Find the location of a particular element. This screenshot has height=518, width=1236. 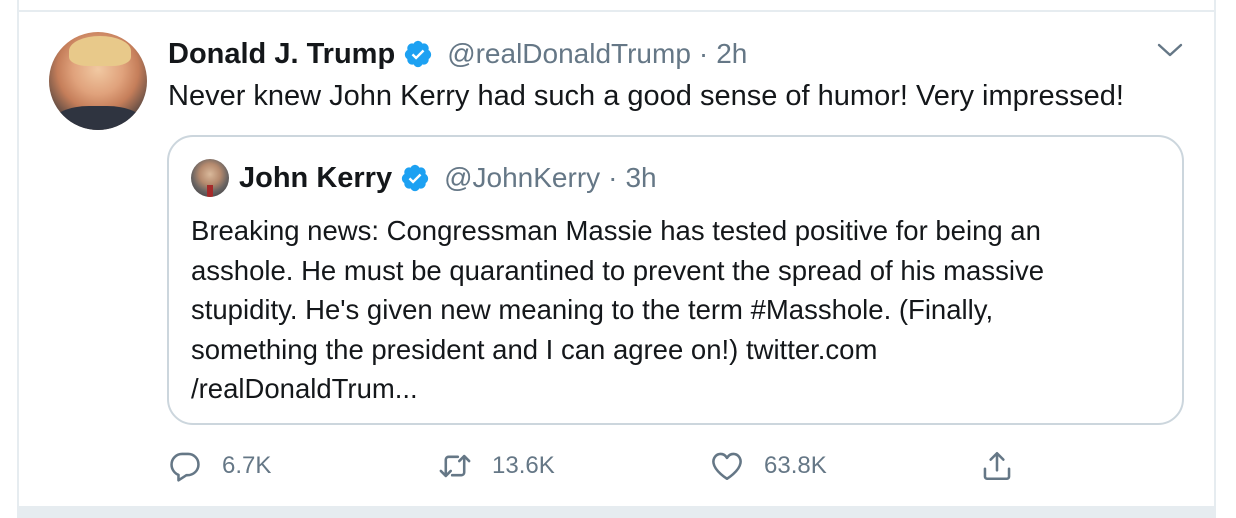

retweet-icon is located at coordinates (455, 466).